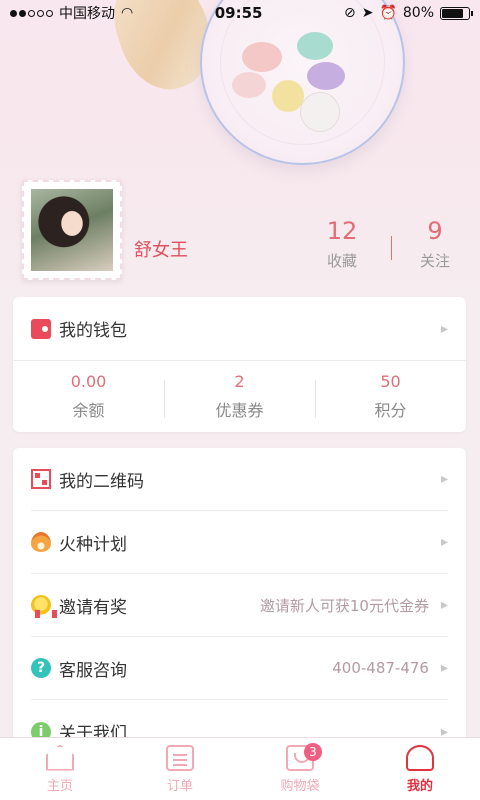 This screenshot has height=800, width=480. Describe the element at coordinates (456, 13) in the screenshot. I see `battery-icon` at that location.